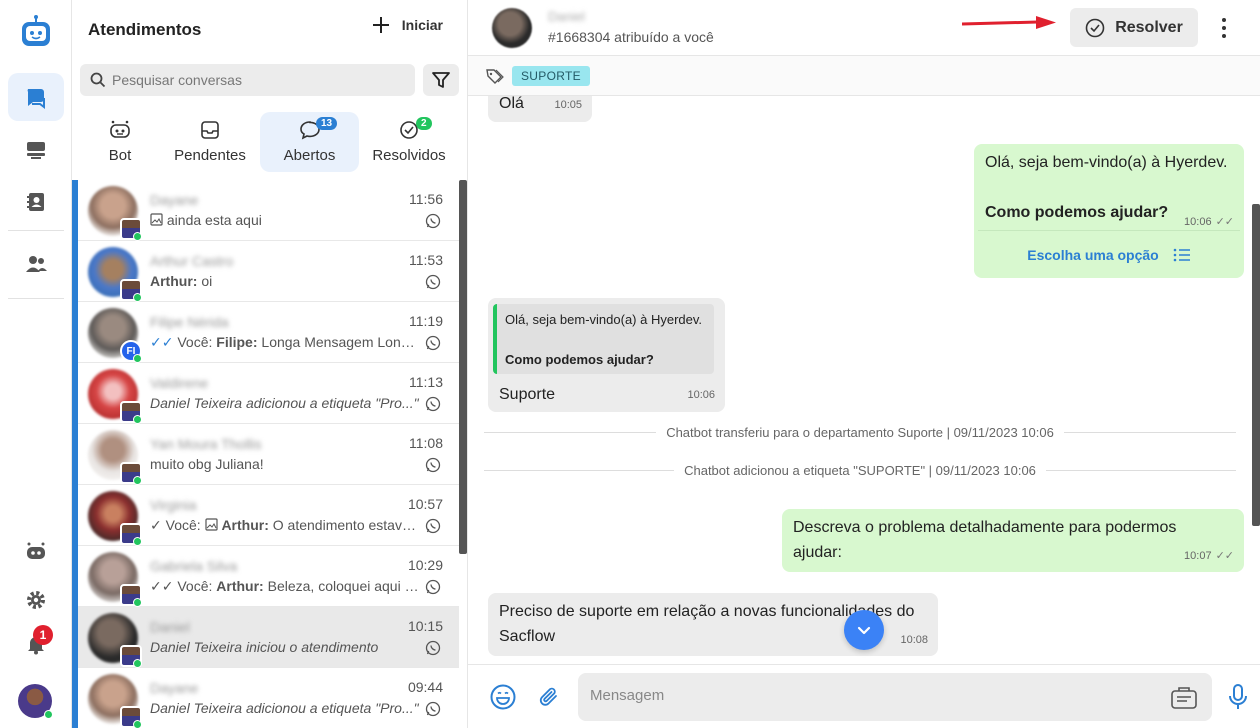 Image resolution: width=1260 pixels, height=728 pixels. I want to click on nav-team-button, so click(36, 264).